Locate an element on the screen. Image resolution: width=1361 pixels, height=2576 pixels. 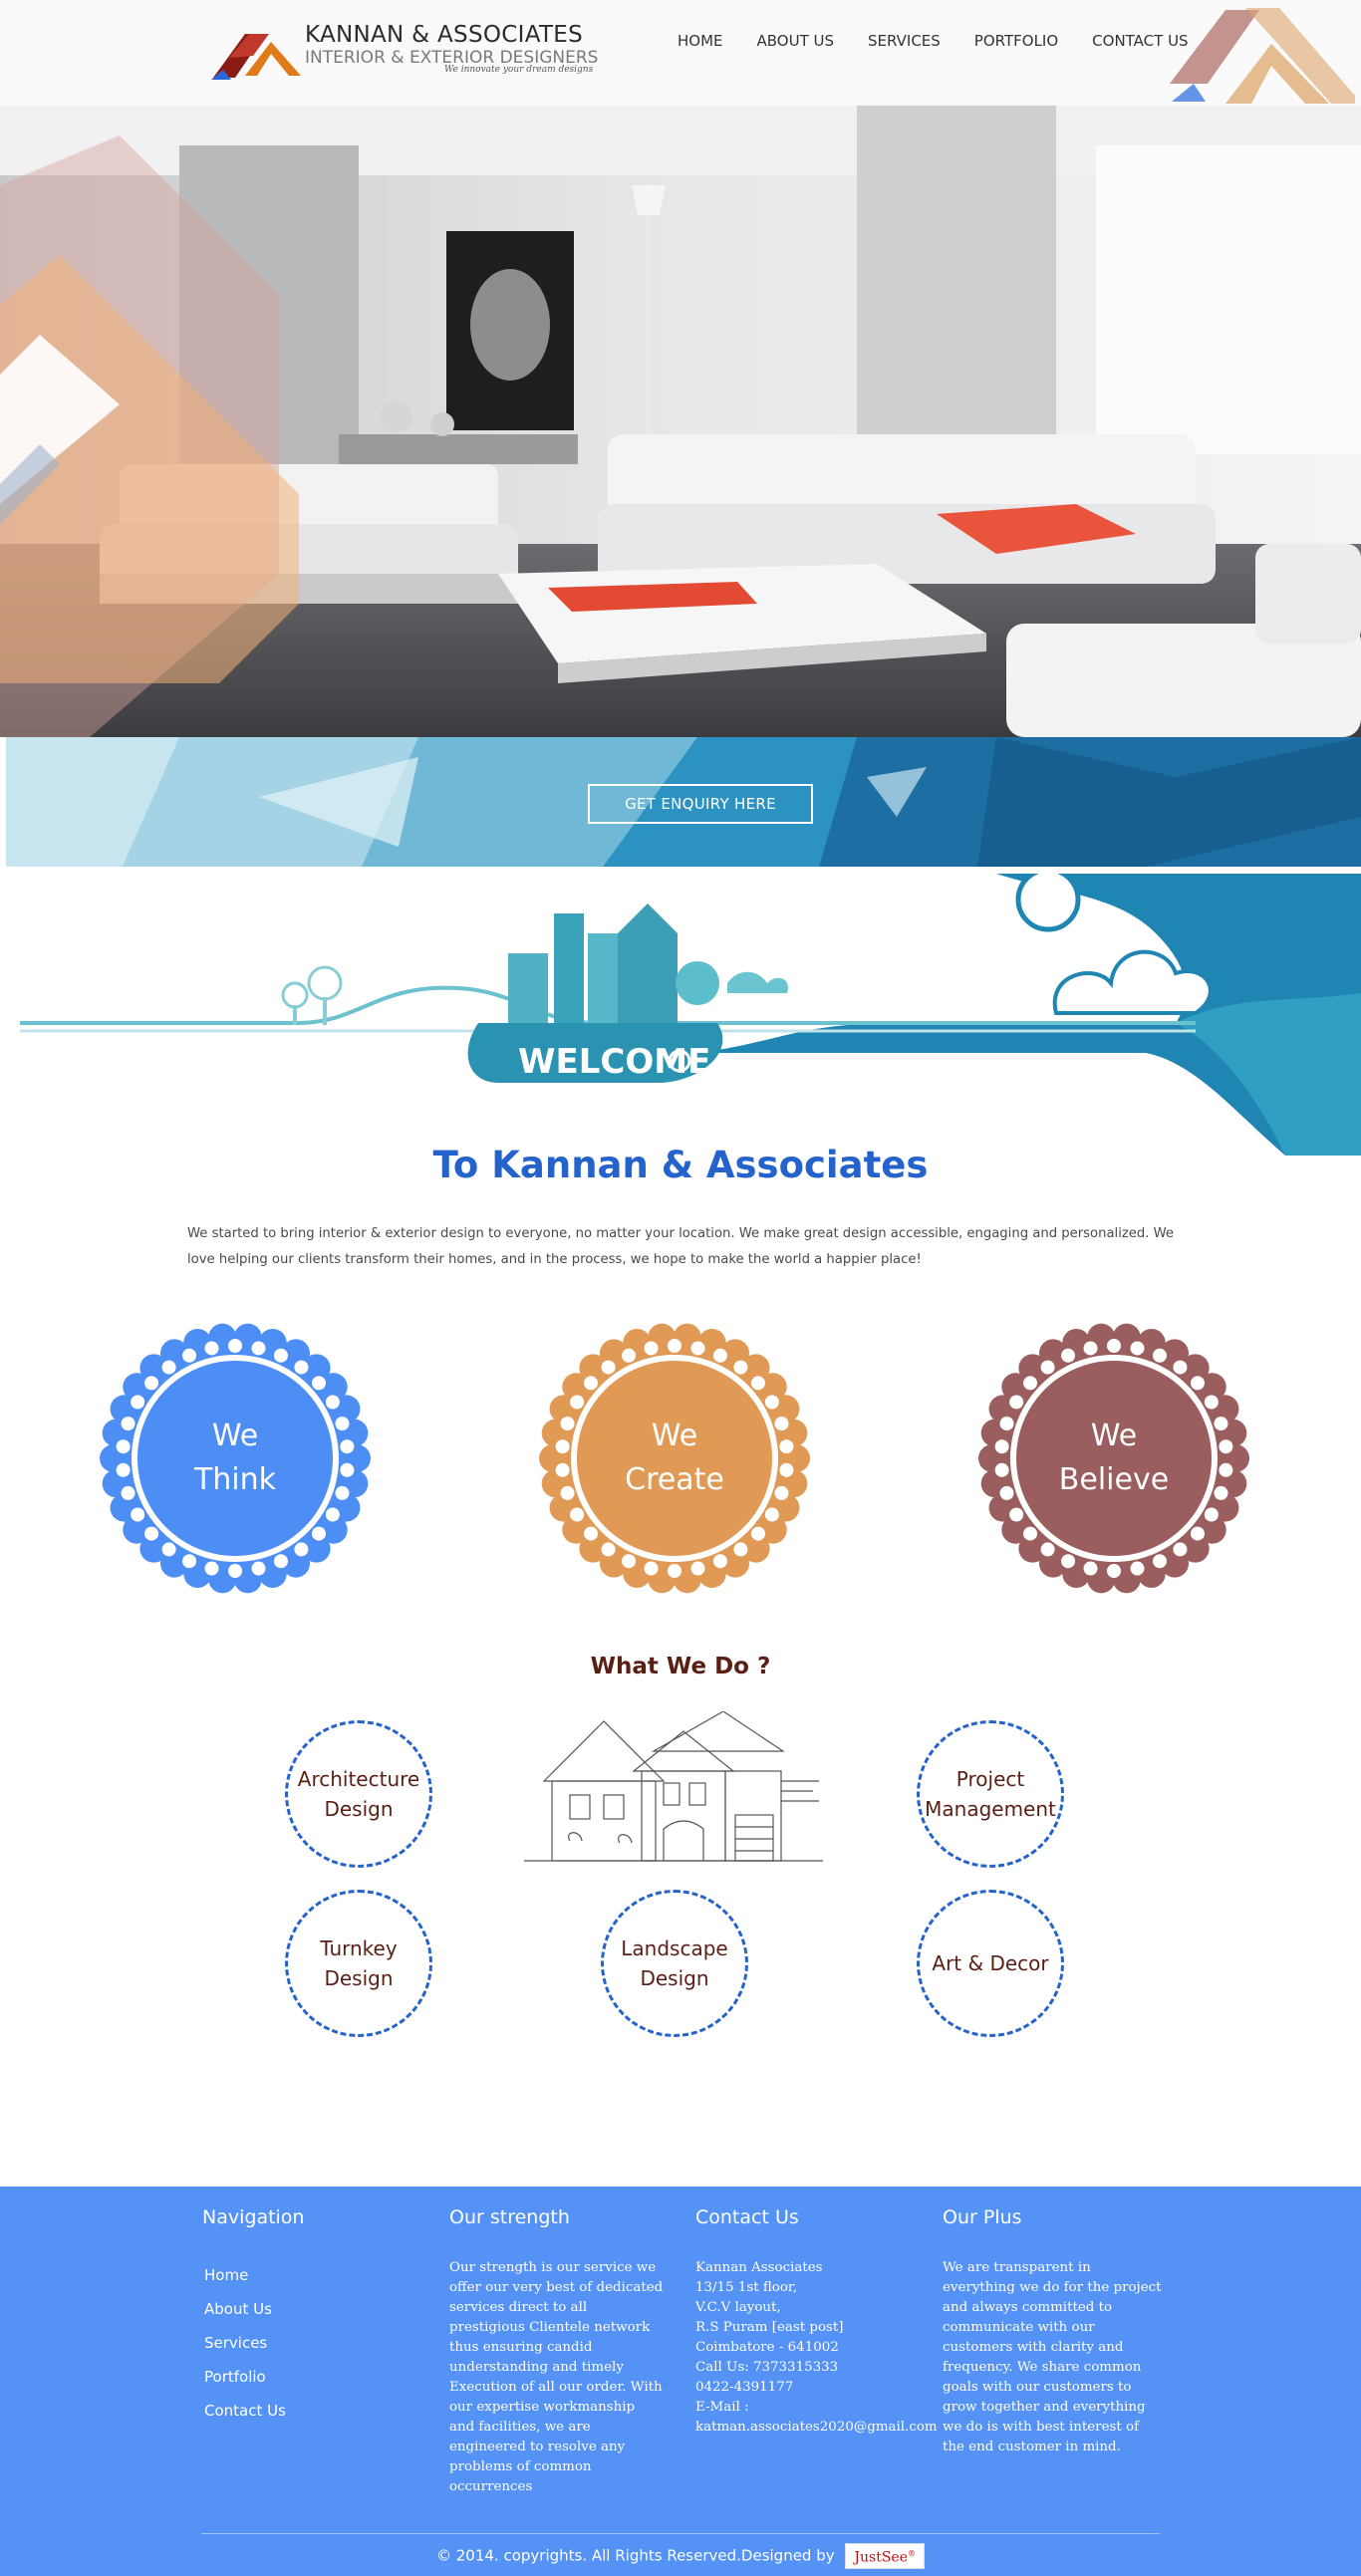
designer-name: JustSee is located at coordinates (881, 2557).